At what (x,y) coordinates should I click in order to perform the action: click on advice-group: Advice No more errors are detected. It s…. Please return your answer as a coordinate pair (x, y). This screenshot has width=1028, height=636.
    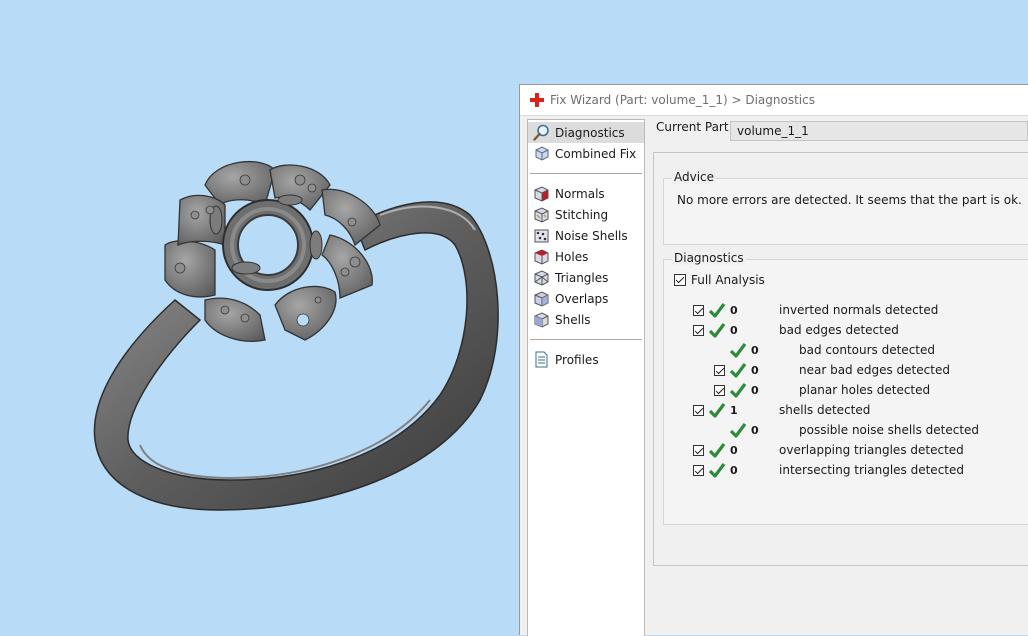
    Looking at the image, I should click on (845, 207).